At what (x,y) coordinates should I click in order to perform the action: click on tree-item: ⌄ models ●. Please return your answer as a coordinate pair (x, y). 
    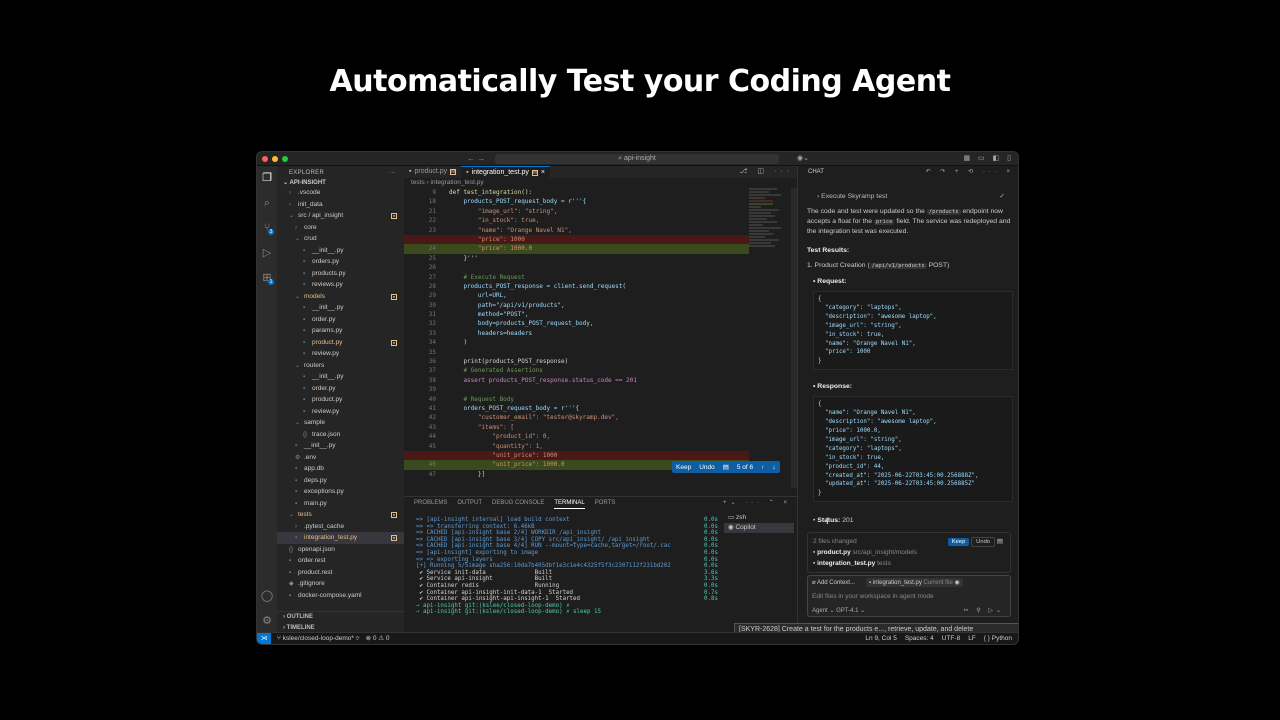
    Looking at the image, I should click on (340, 297).